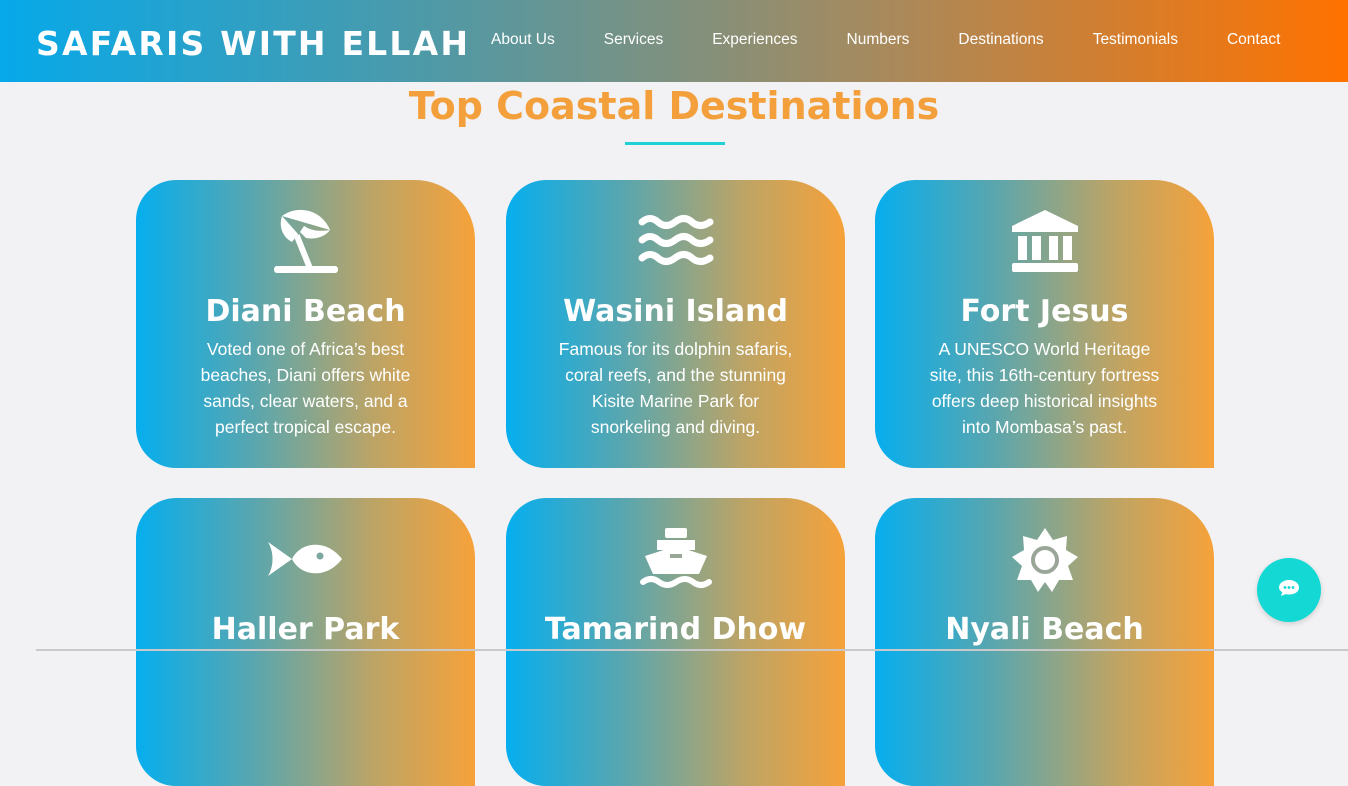  I want to click on card-title: Haller Park, so click(305, 629).